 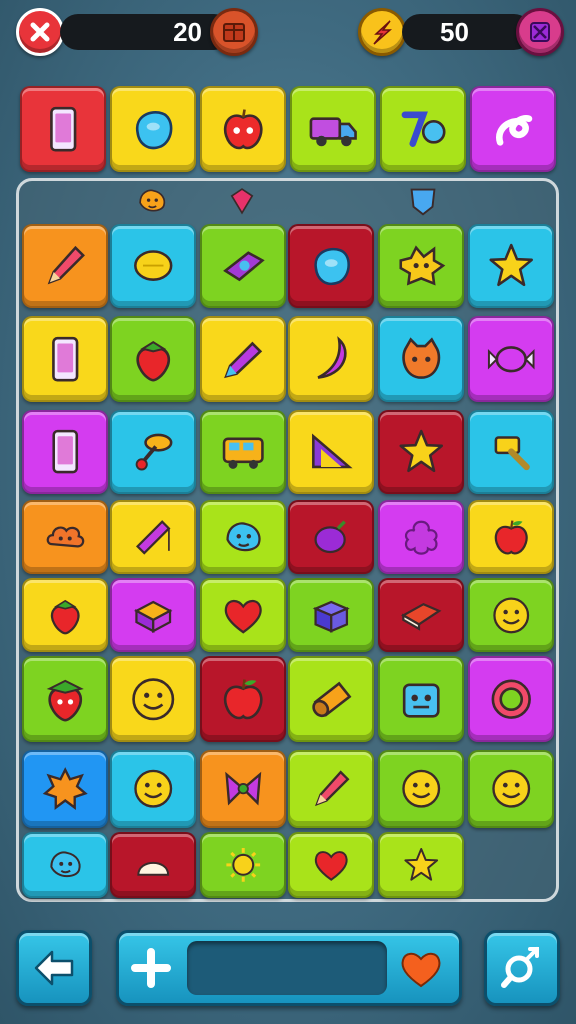 I want to click on strawberry-face-icon, so click(x=65, y=700).